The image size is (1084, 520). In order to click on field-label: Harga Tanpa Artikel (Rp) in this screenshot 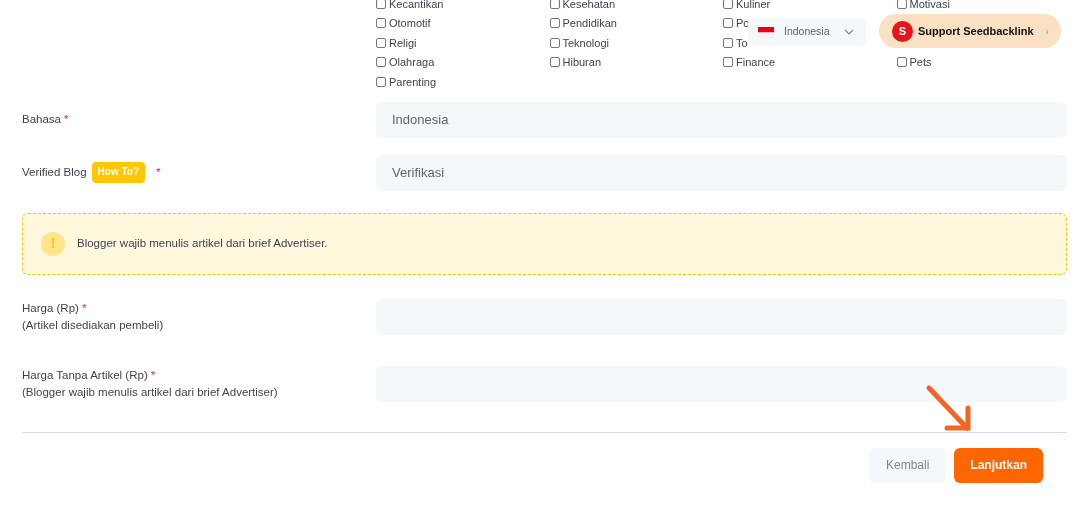, I will do `click(85, 375)`.